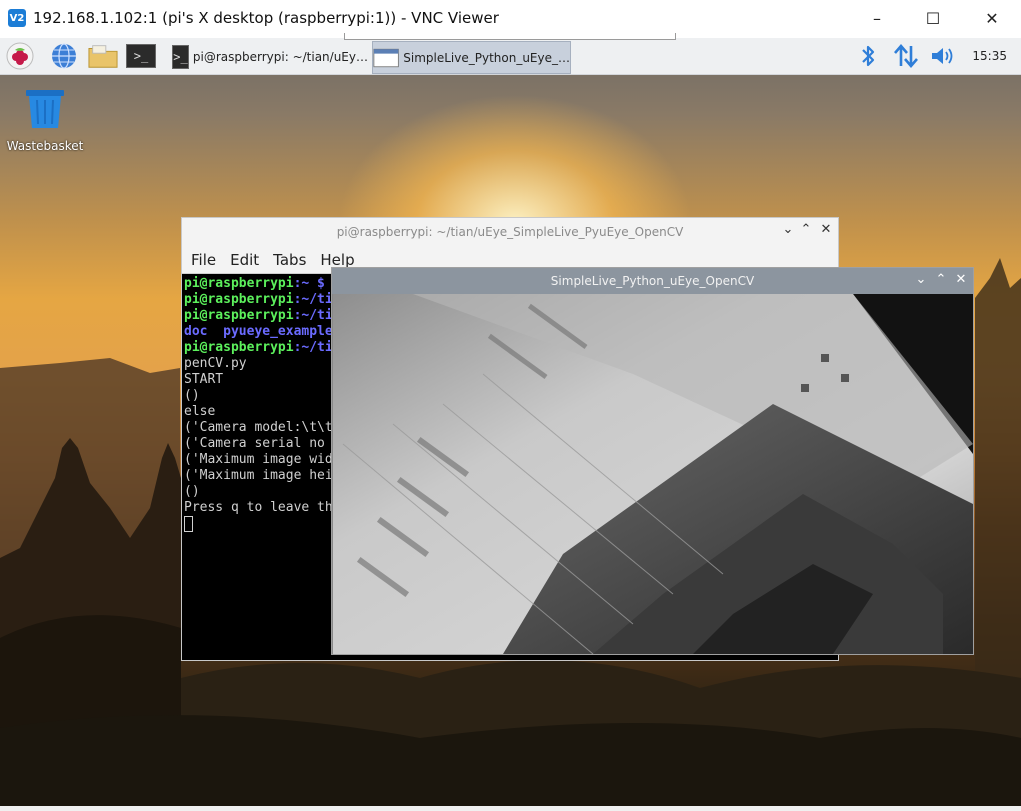  What do you see at coordinates (258, 459) in the screenshot?
I see `terminal-text-segment: ('Maximum image wid` at bounding box center [258, 459].